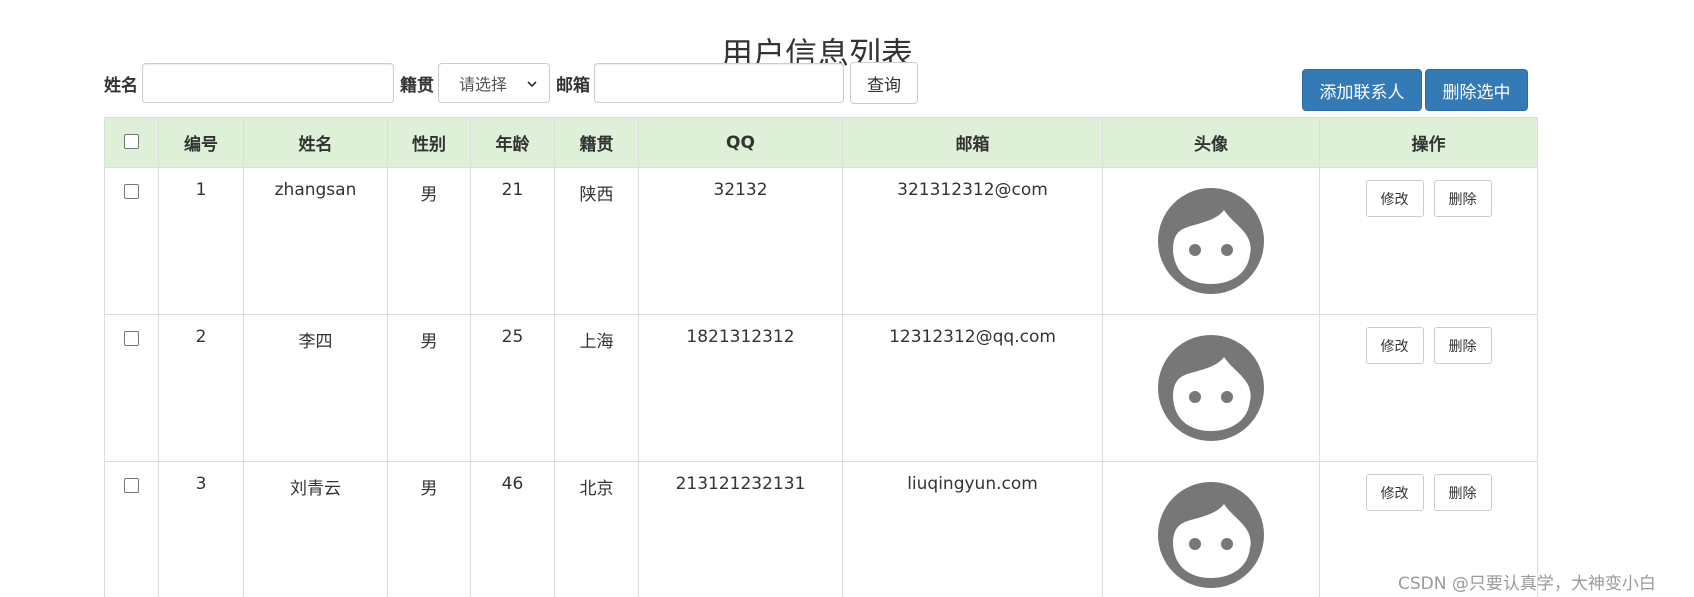  Describe the element at coordinates (740, 529) in the screenshot. I see `cell-qq: 213121232131` at that location.